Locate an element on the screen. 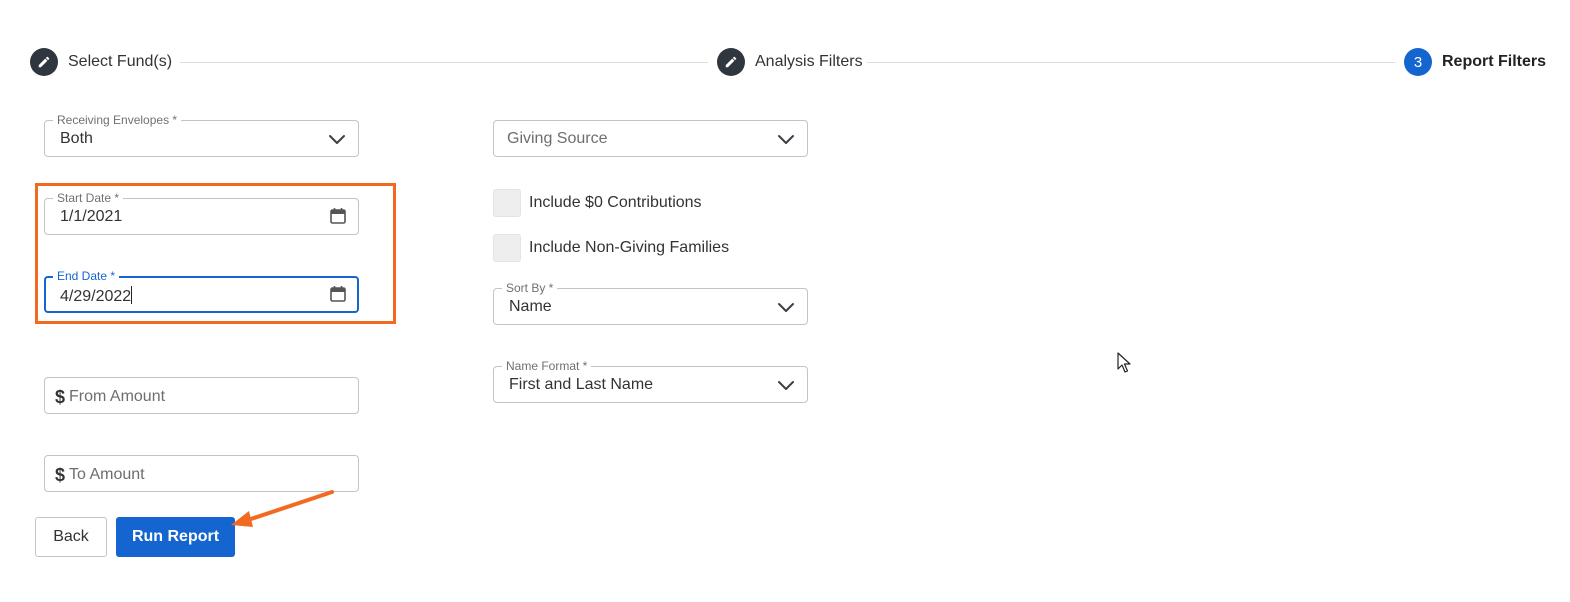  include-zero-contributions-label: Include $0 Contributions is located at coordinates (615, 202).